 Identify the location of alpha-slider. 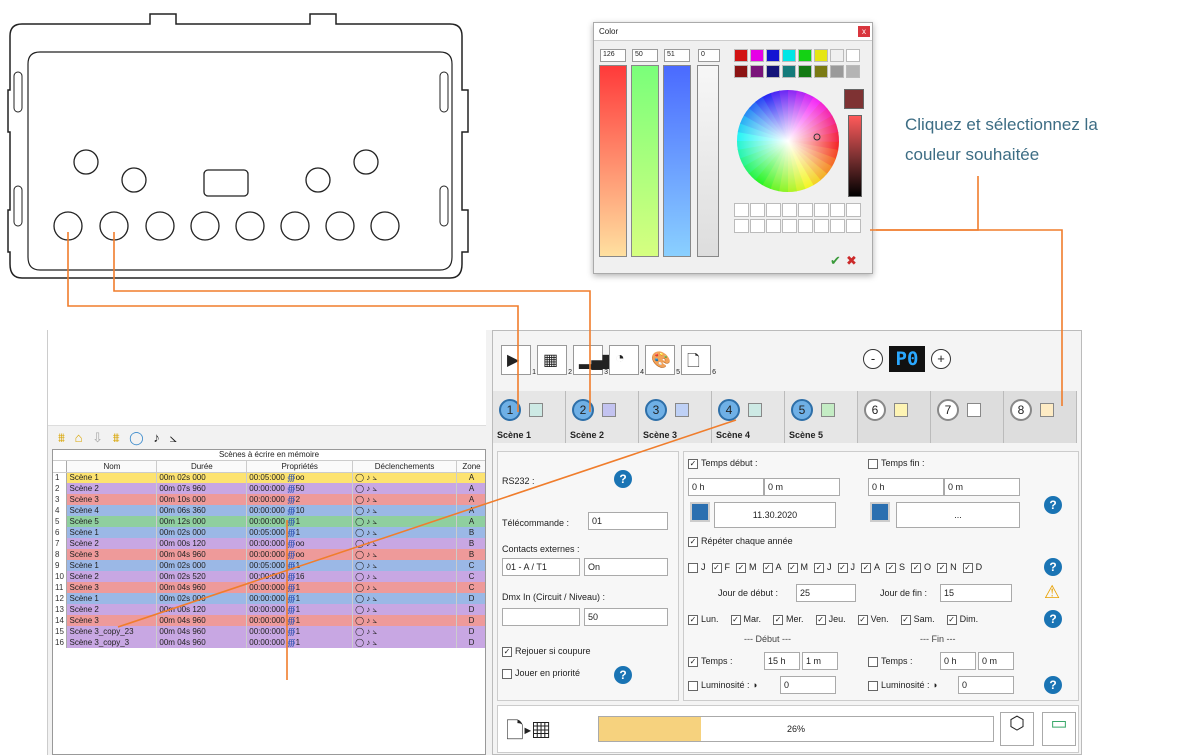
(708, 161).